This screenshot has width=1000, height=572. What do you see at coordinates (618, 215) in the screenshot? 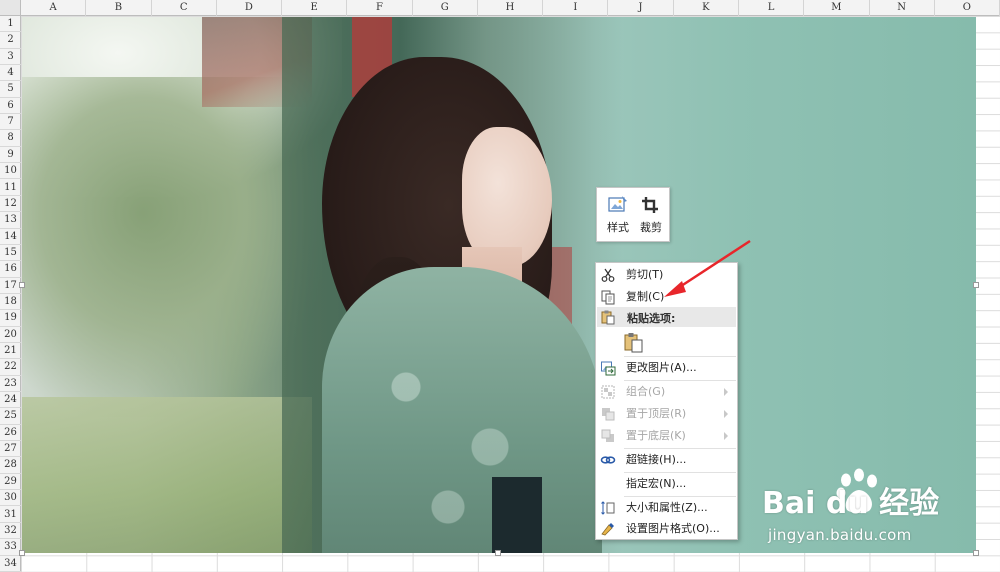
I see `style-button: 样式` at bounding box center [618, 215].